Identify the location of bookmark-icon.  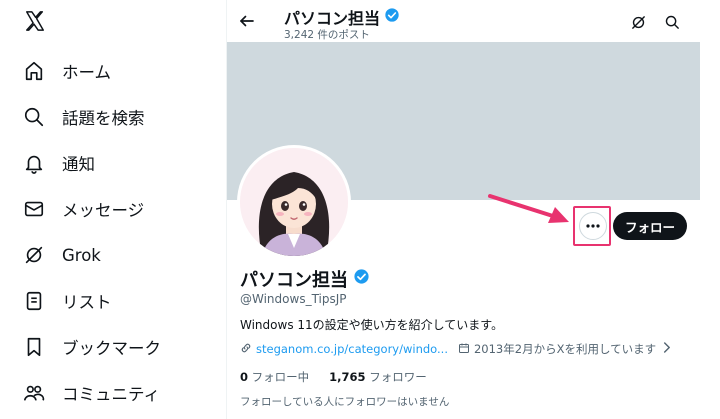
(34, 347).